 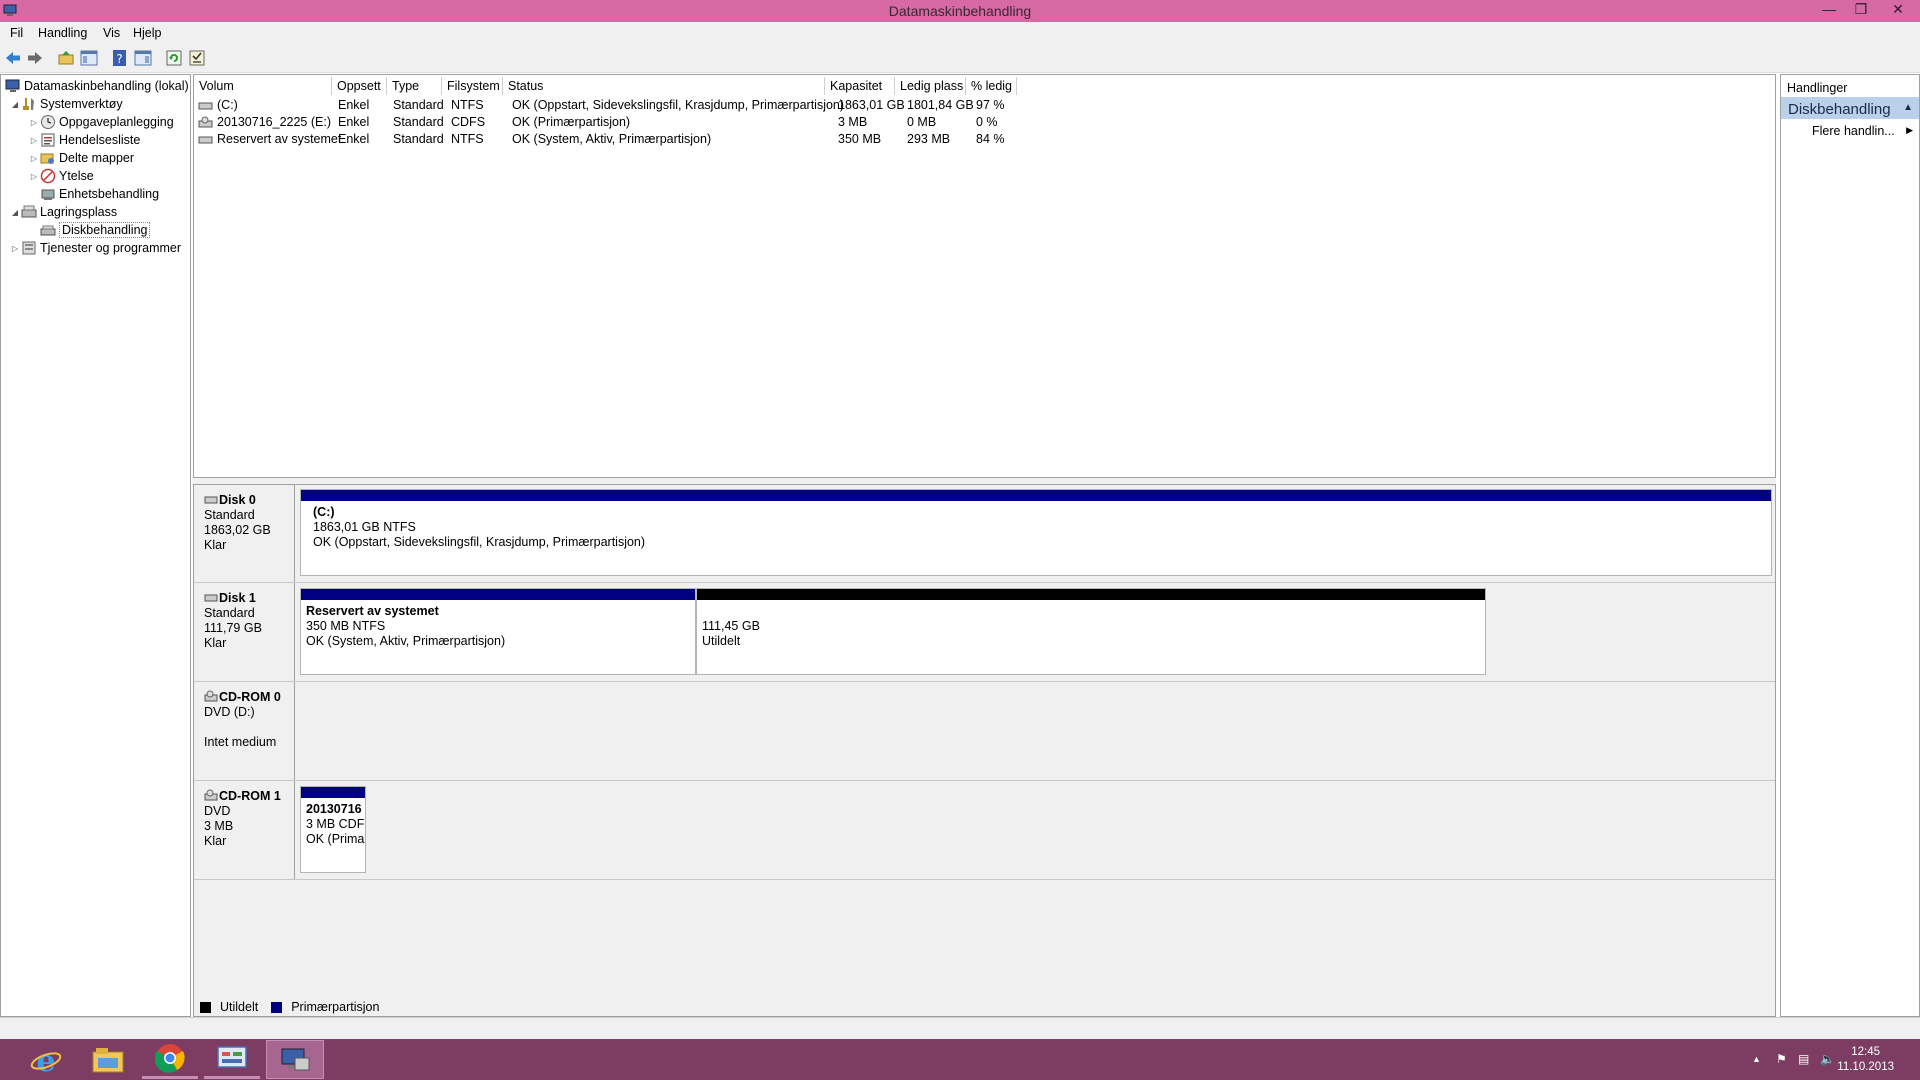 What do you see at coordinates (359, 86) in the screenshot?
I see `column-header-oppsett: Oppsett` at bounding box center [359, 86].